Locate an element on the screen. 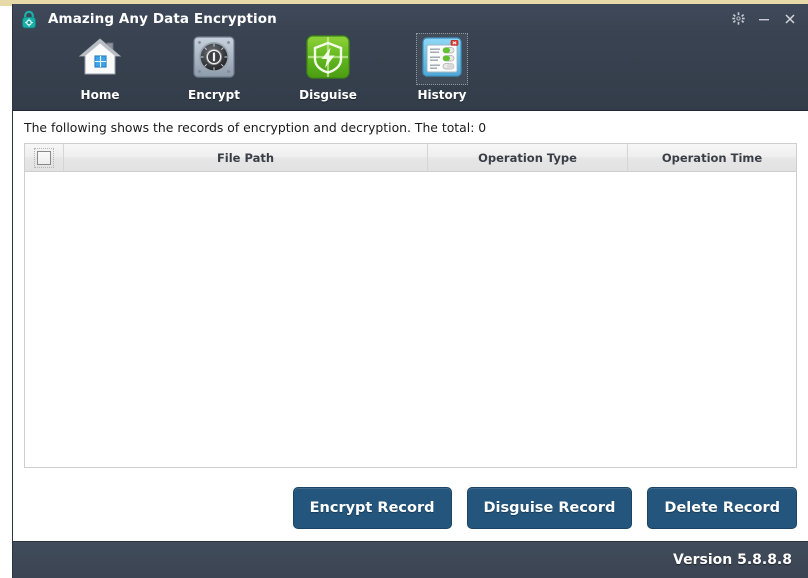 The height and width of the screenshot is (578, 808). window-controls is located at coordinates (764, 18).